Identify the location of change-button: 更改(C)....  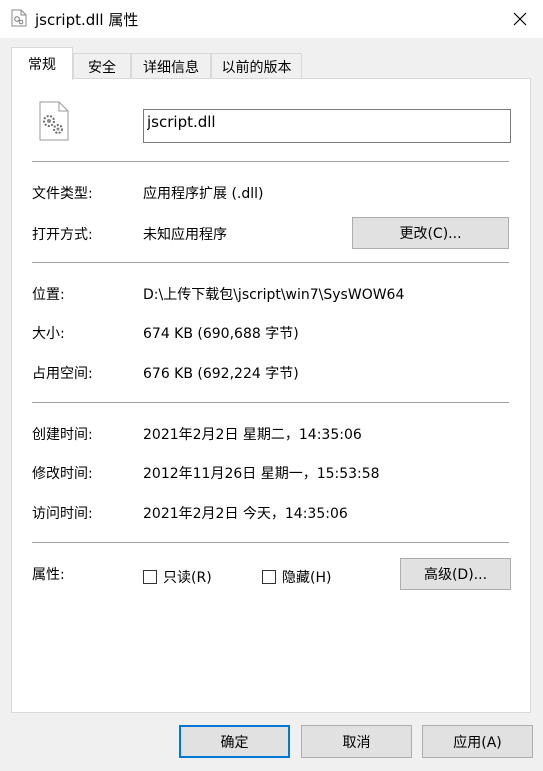
(430, 233).